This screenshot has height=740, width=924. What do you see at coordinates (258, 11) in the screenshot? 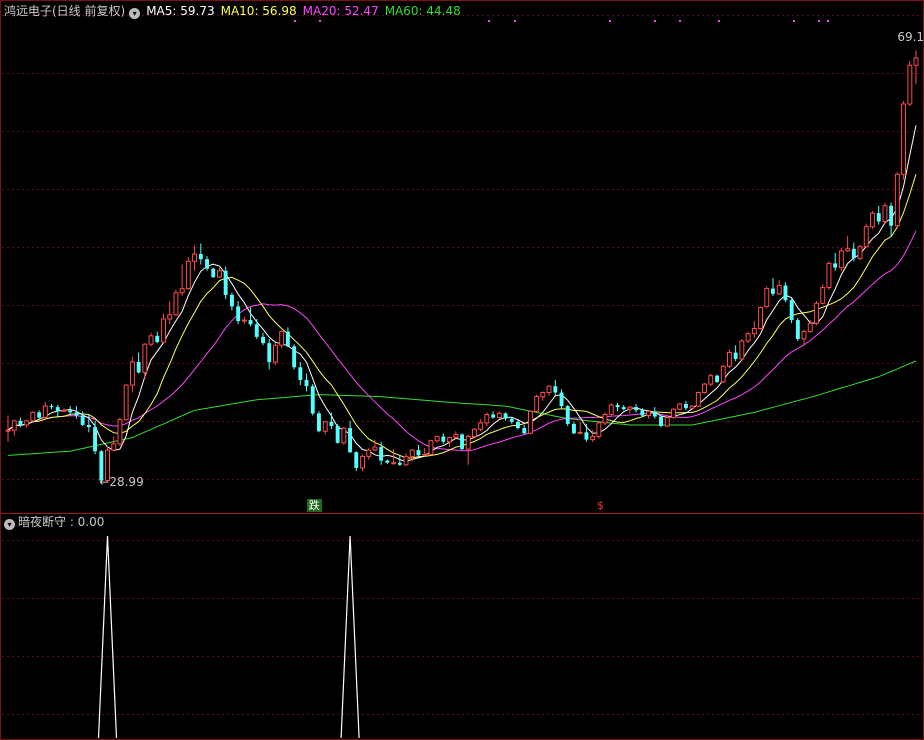
I see `ma10-legend: MA10: 56.98` at bounding box center [258, 11].